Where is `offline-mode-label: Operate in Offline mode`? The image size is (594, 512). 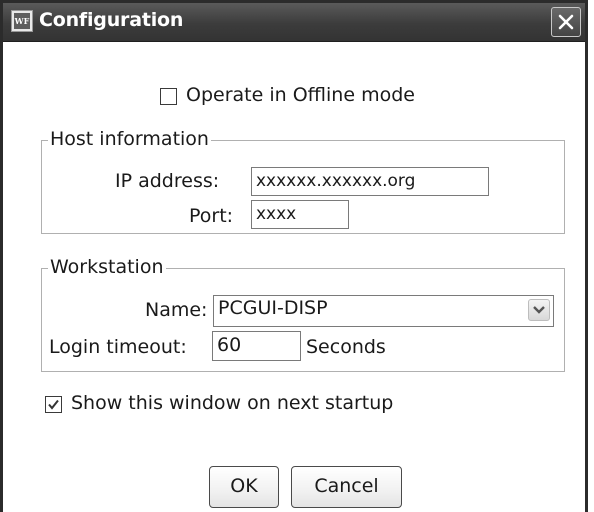
offline-mode-label: Operate in Offline mode is located at coordinates (300, 95).